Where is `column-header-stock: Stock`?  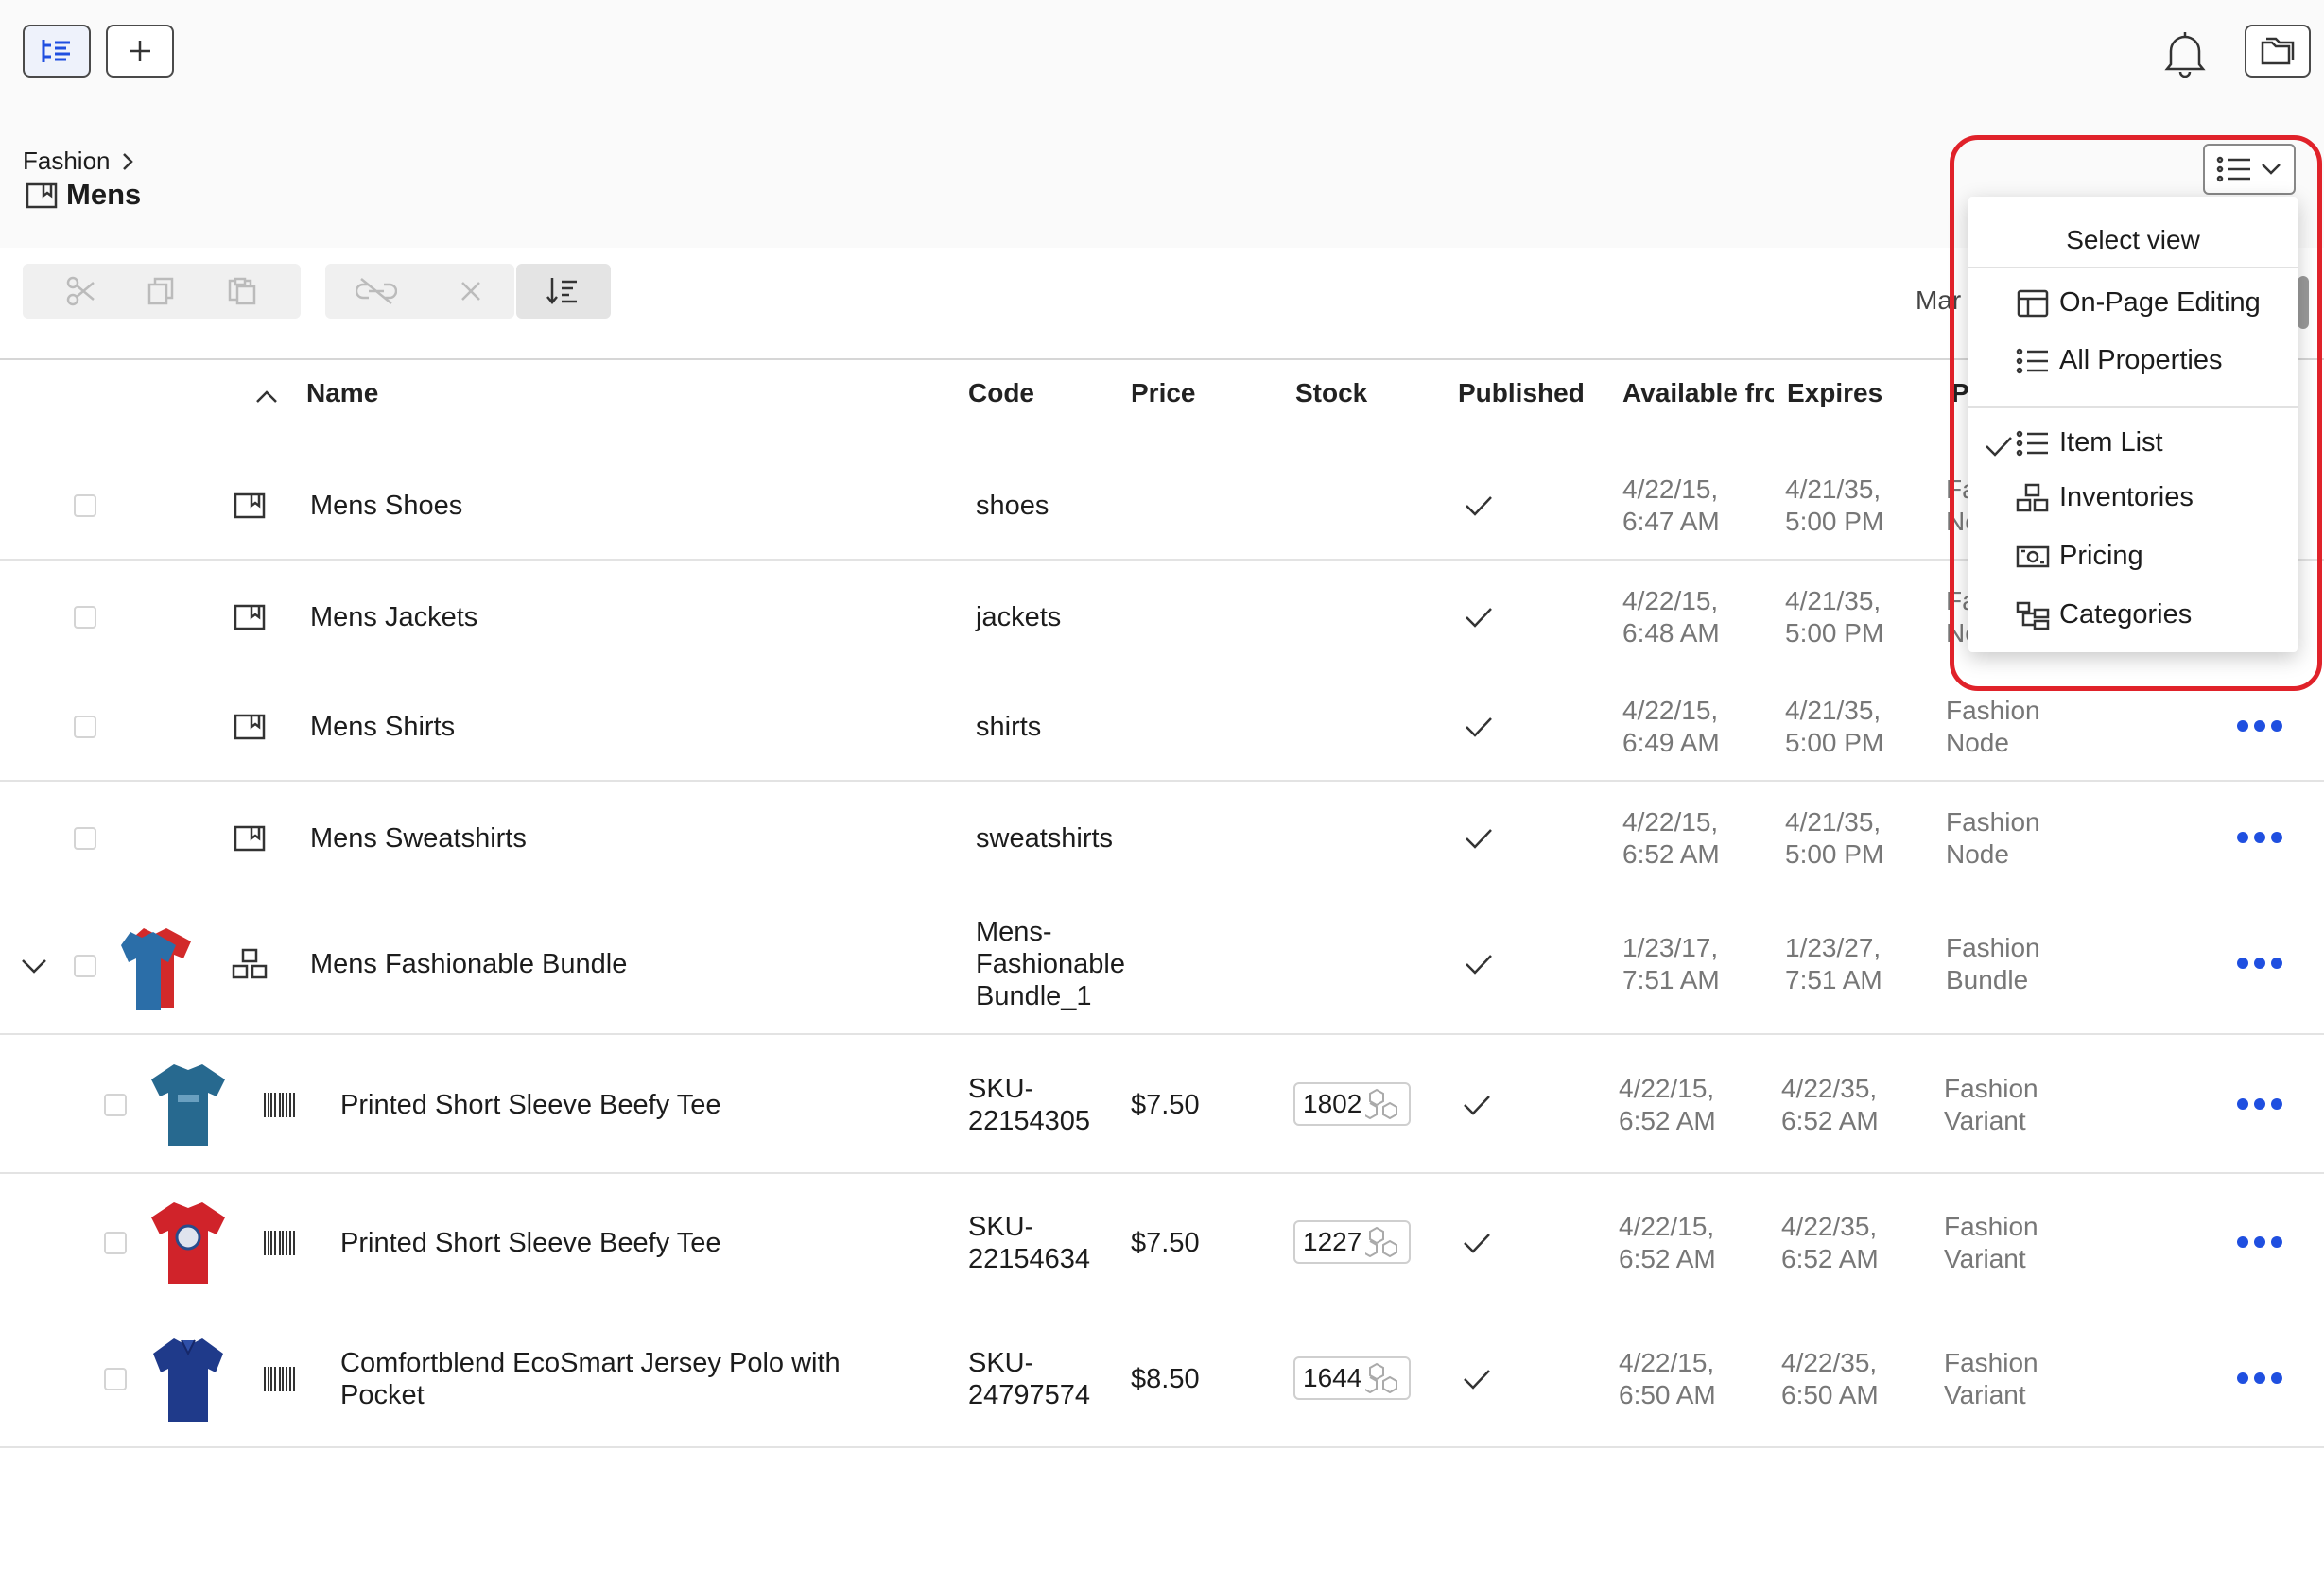
column-header-stock: Stock is located at coordinates (1331, 393).